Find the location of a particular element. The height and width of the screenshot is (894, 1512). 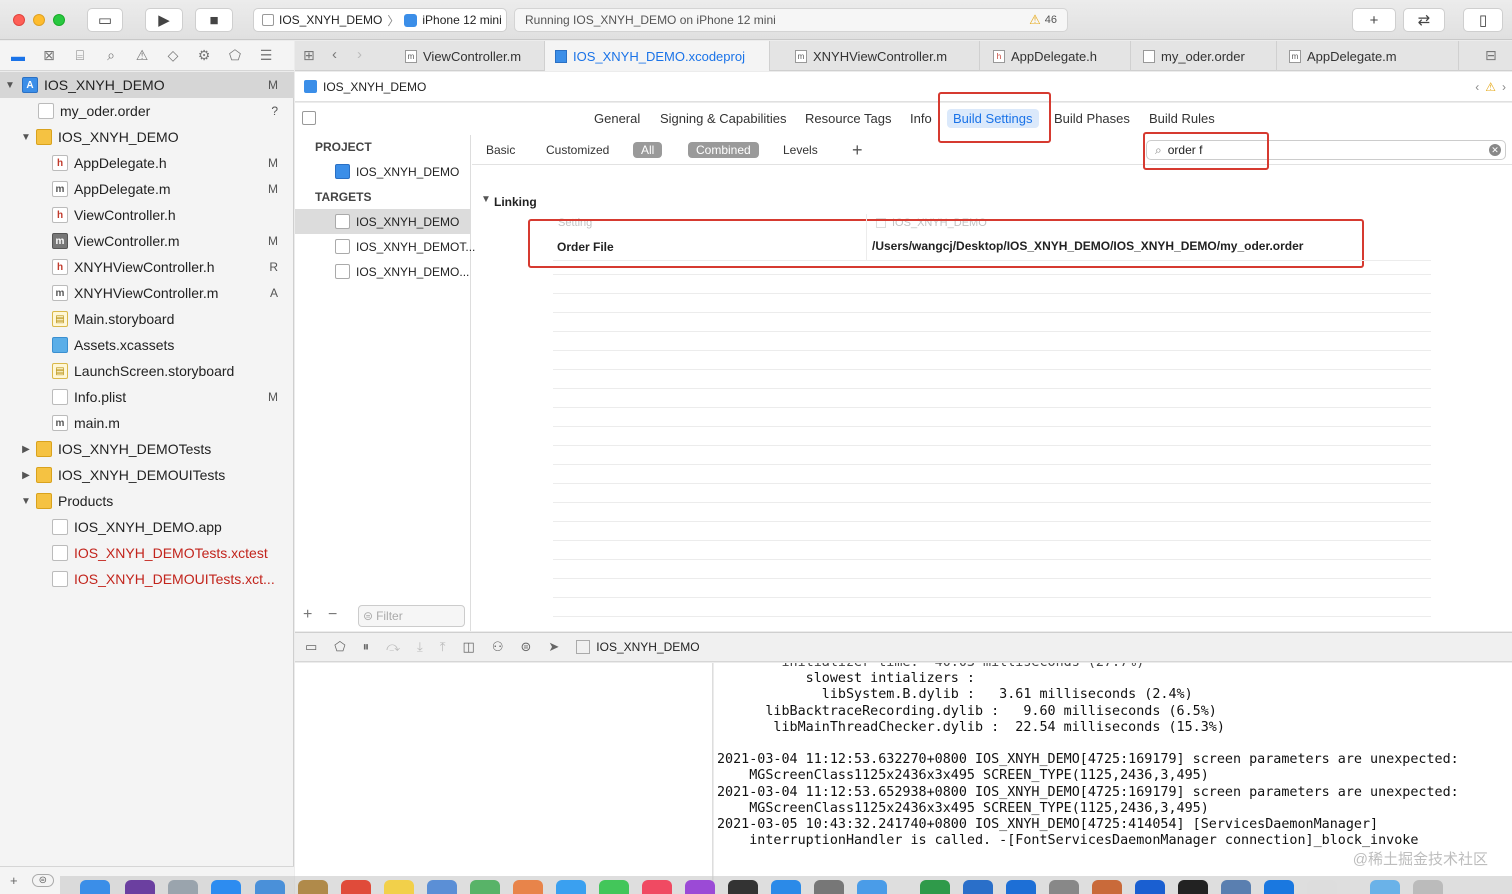

tab-build-rules: Build Rules is located at coordinates (1182, 118).